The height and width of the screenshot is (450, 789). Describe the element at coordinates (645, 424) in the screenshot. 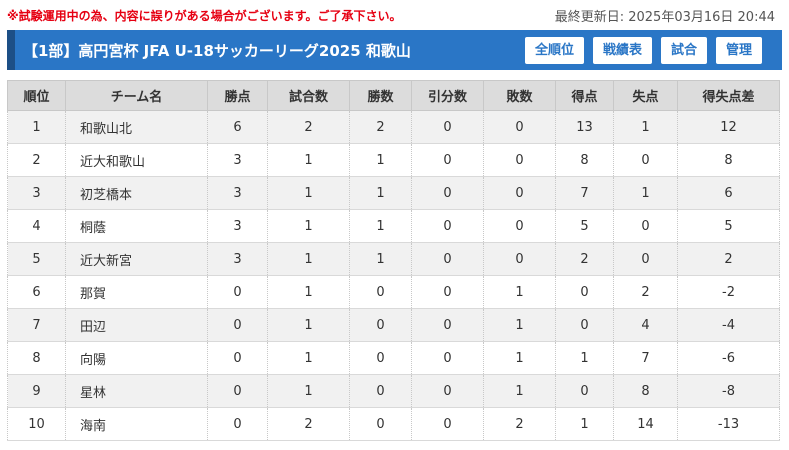

I see `goals-against-cell: 14` at that location.